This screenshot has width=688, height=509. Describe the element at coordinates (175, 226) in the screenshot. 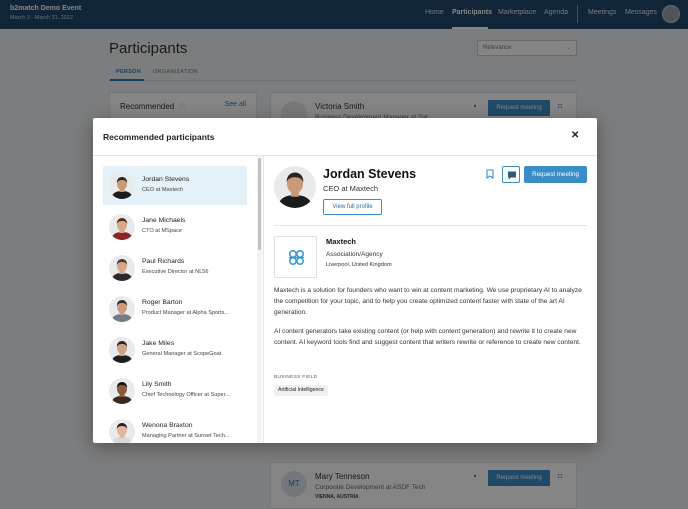

I see `list-item: Jane Michaels CTO at MSpace` at that location.